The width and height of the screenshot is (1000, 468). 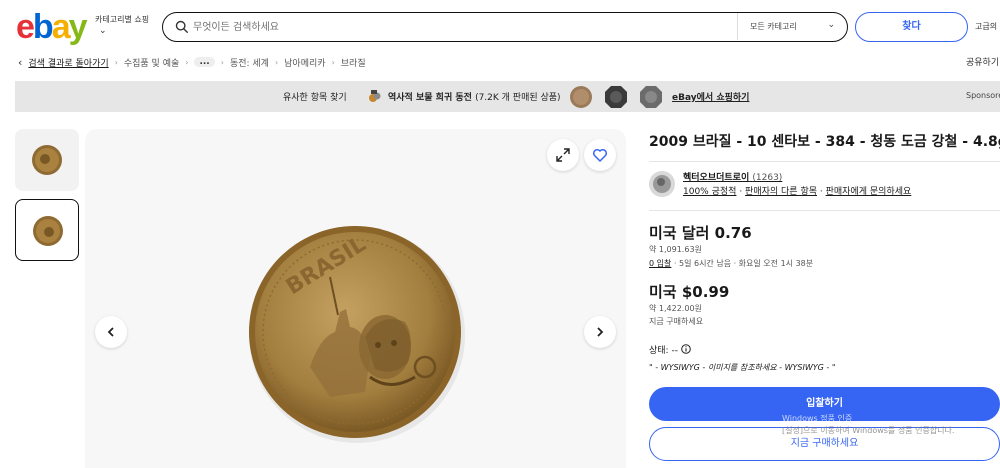 I want to click on chevron-left-icon: ‹, so click(x=20, y=62).